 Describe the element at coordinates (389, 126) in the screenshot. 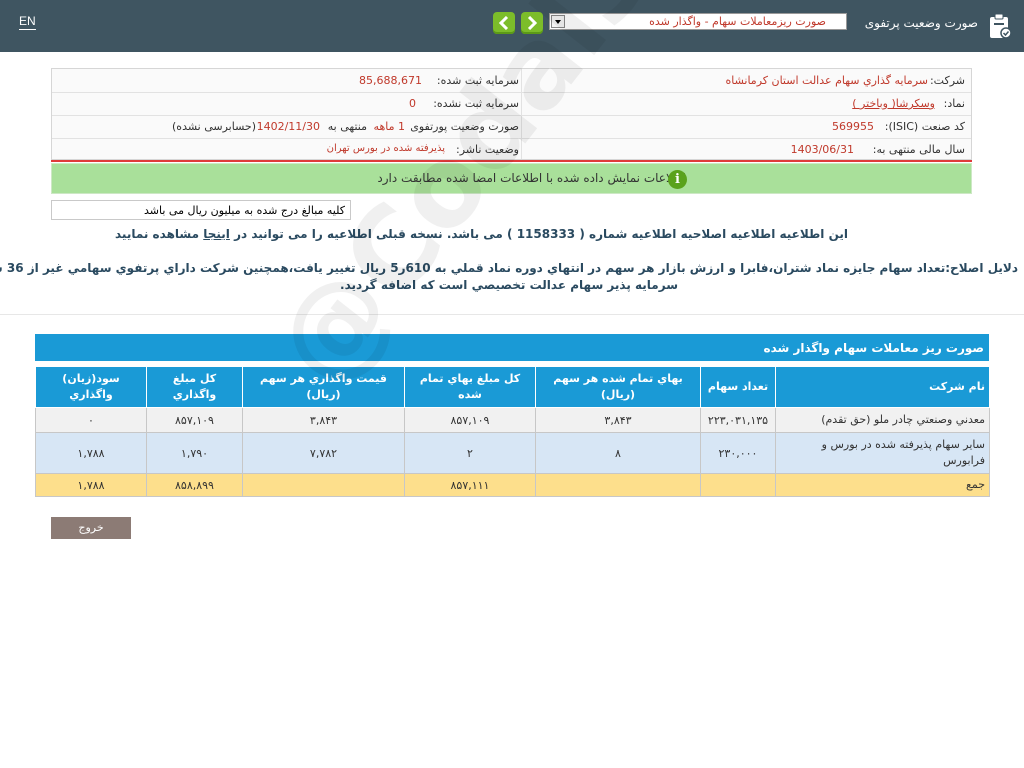

I see `portfolio-period: 1 ماهه` at that location.